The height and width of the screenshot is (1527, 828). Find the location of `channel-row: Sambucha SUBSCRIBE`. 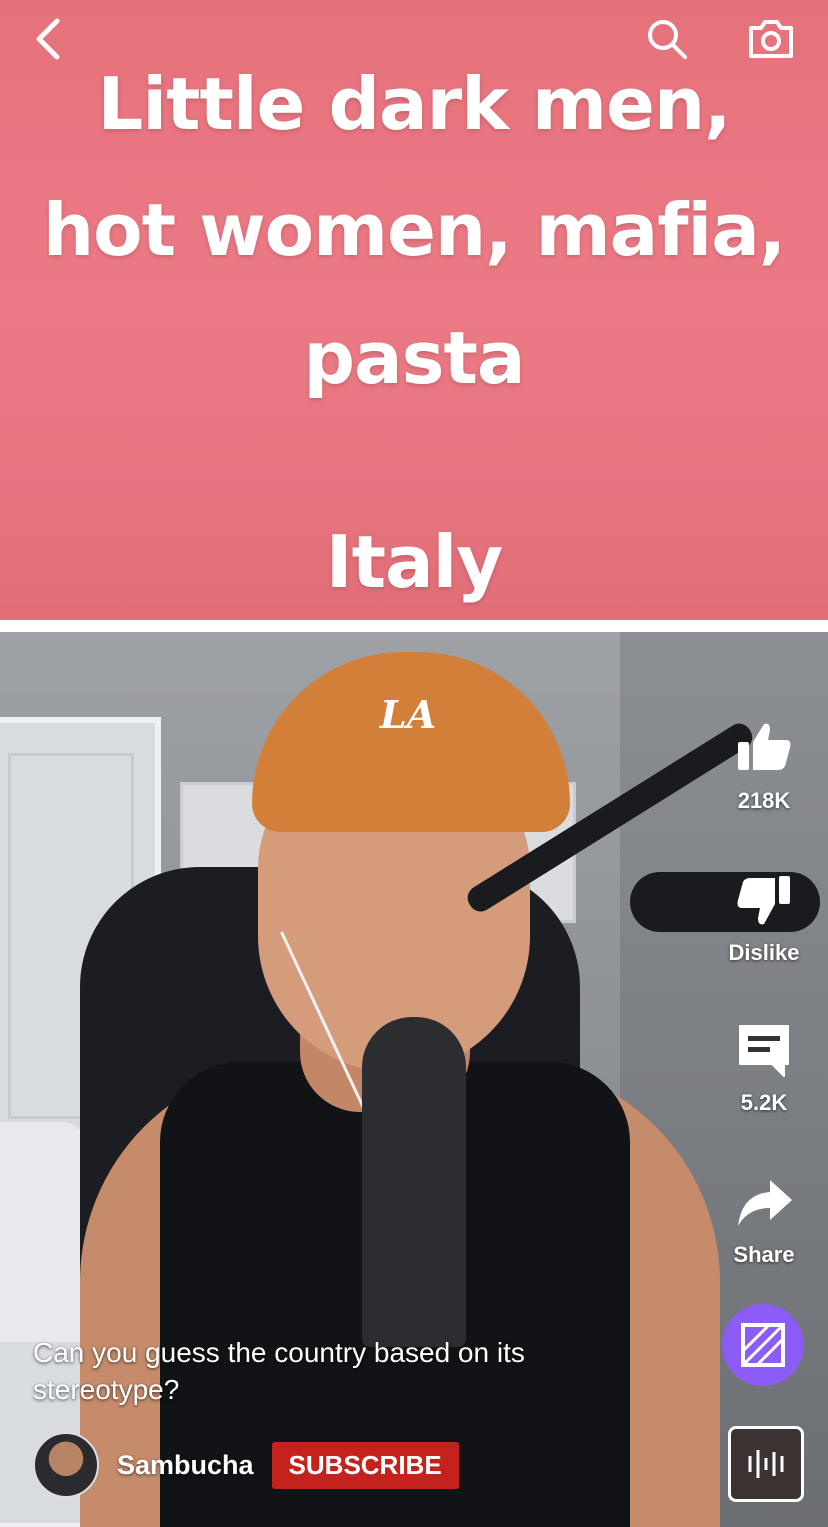

channel-row: Sambucha SUBSCRIBE is located at coordinates (246, 1465).